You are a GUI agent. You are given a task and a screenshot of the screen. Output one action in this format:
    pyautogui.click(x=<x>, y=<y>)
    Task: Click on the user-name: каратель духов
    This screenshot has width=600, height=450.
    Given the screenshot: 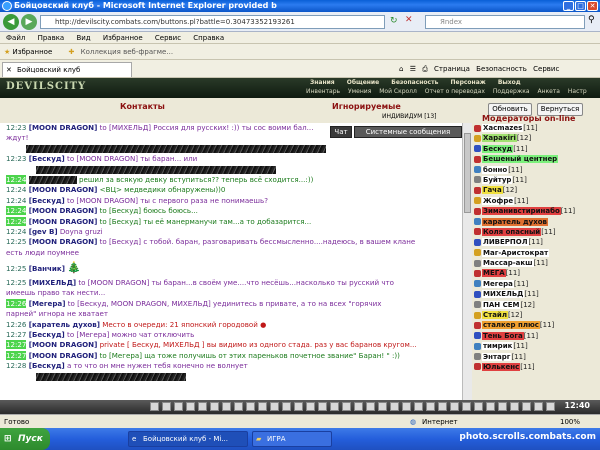 What is the action you would take?
    pyautogui.click(x=515, y=221)
    